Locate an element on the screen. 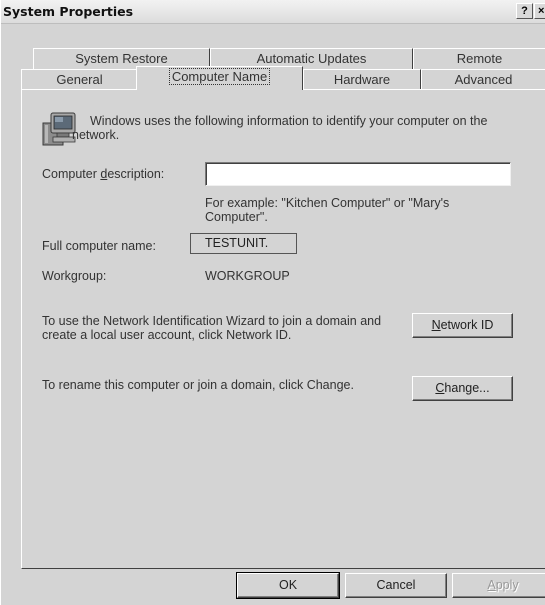 Image resolution: width=545 pixels, height=605 pixels. network-id-button: Network ID is located at coordinates (462, 325).